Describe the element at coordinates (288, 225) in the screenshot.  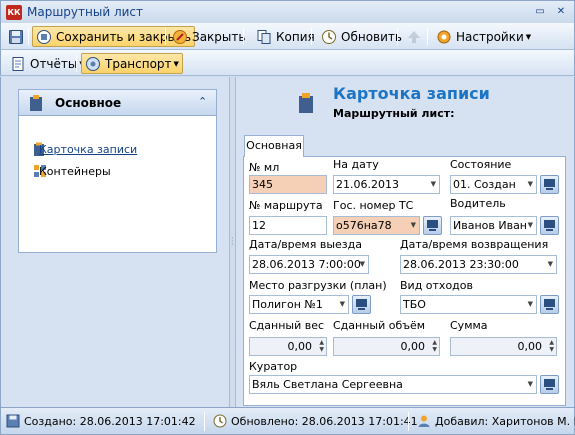
I see `route-field: 12` at that location.